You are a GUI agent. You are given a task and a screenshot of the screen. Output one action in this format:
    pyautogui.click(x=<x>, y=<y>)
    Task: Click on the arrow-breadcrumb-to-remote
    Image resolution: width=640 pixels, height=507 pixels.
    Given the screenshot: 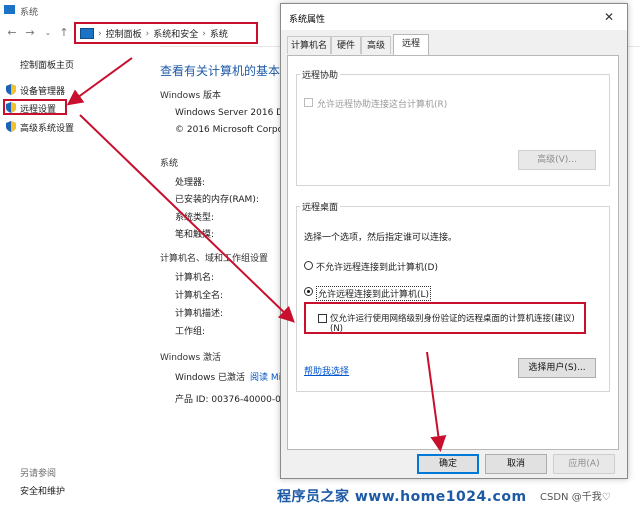 What is the action you would take?
    pyautogui.click(x=99, y=81)
    